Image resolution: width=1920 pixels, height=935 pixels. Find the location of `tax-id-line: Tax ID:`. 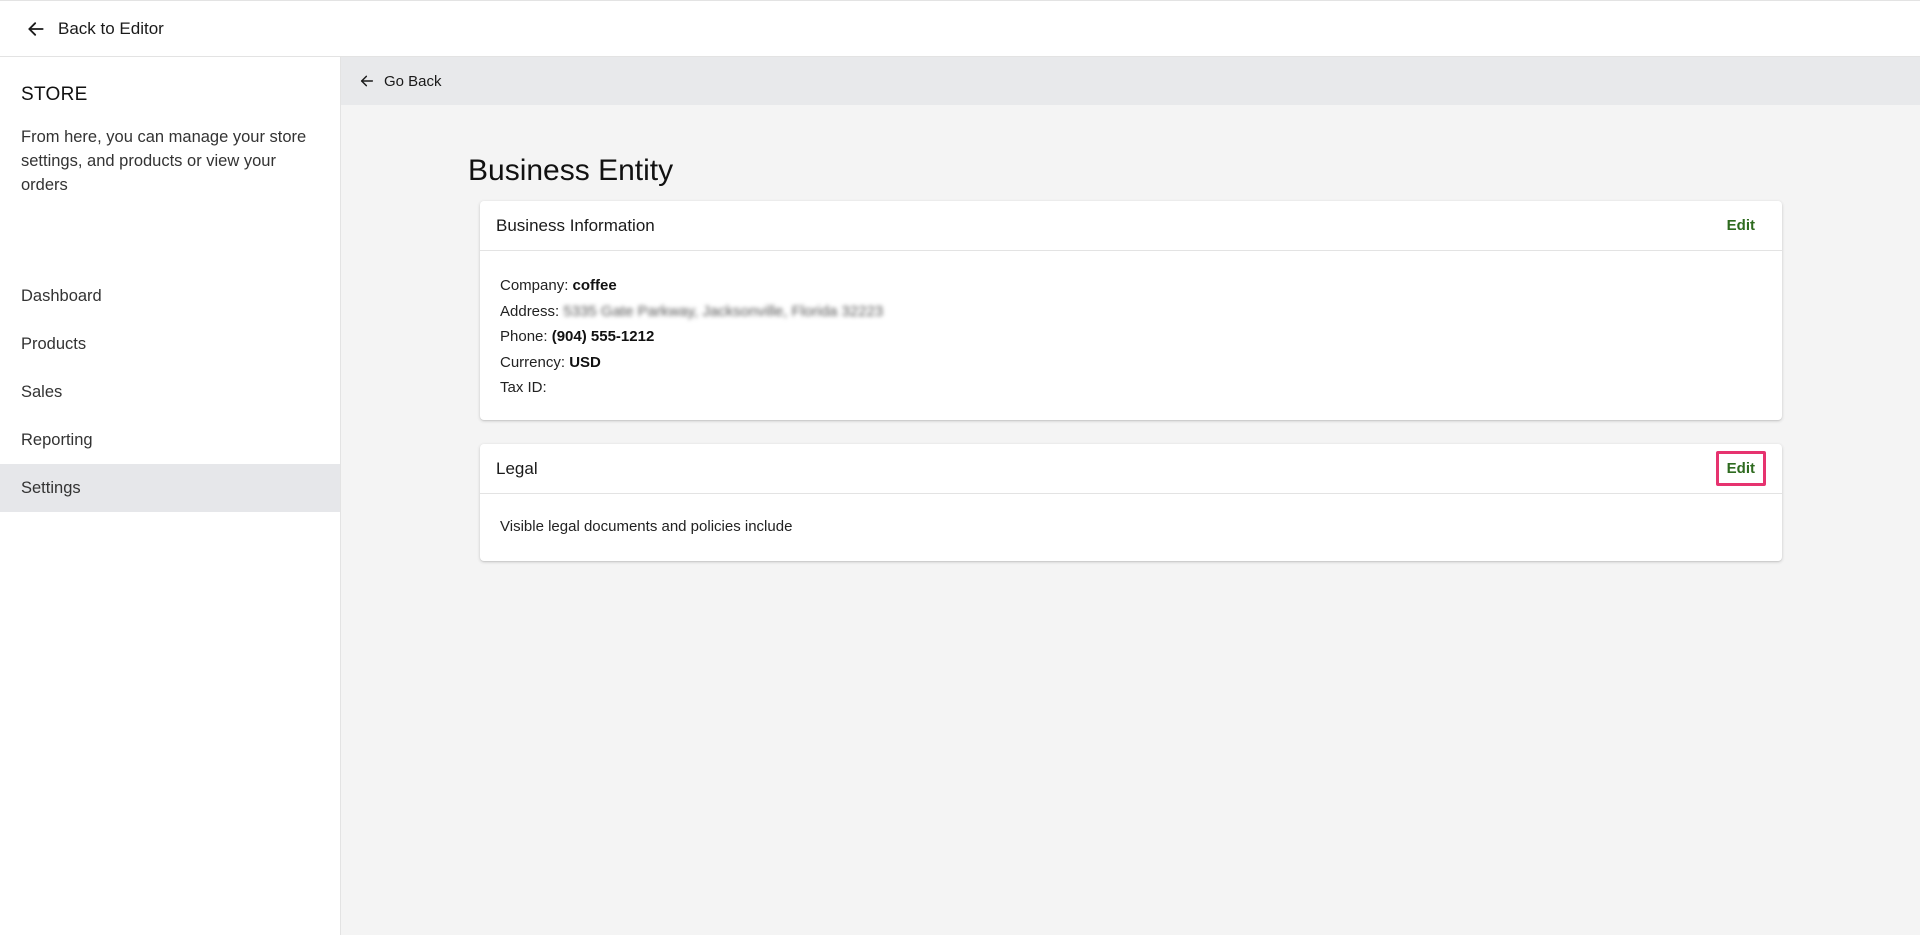

tax-id-line: Tax ID: is located at coordinates (1131, 388).